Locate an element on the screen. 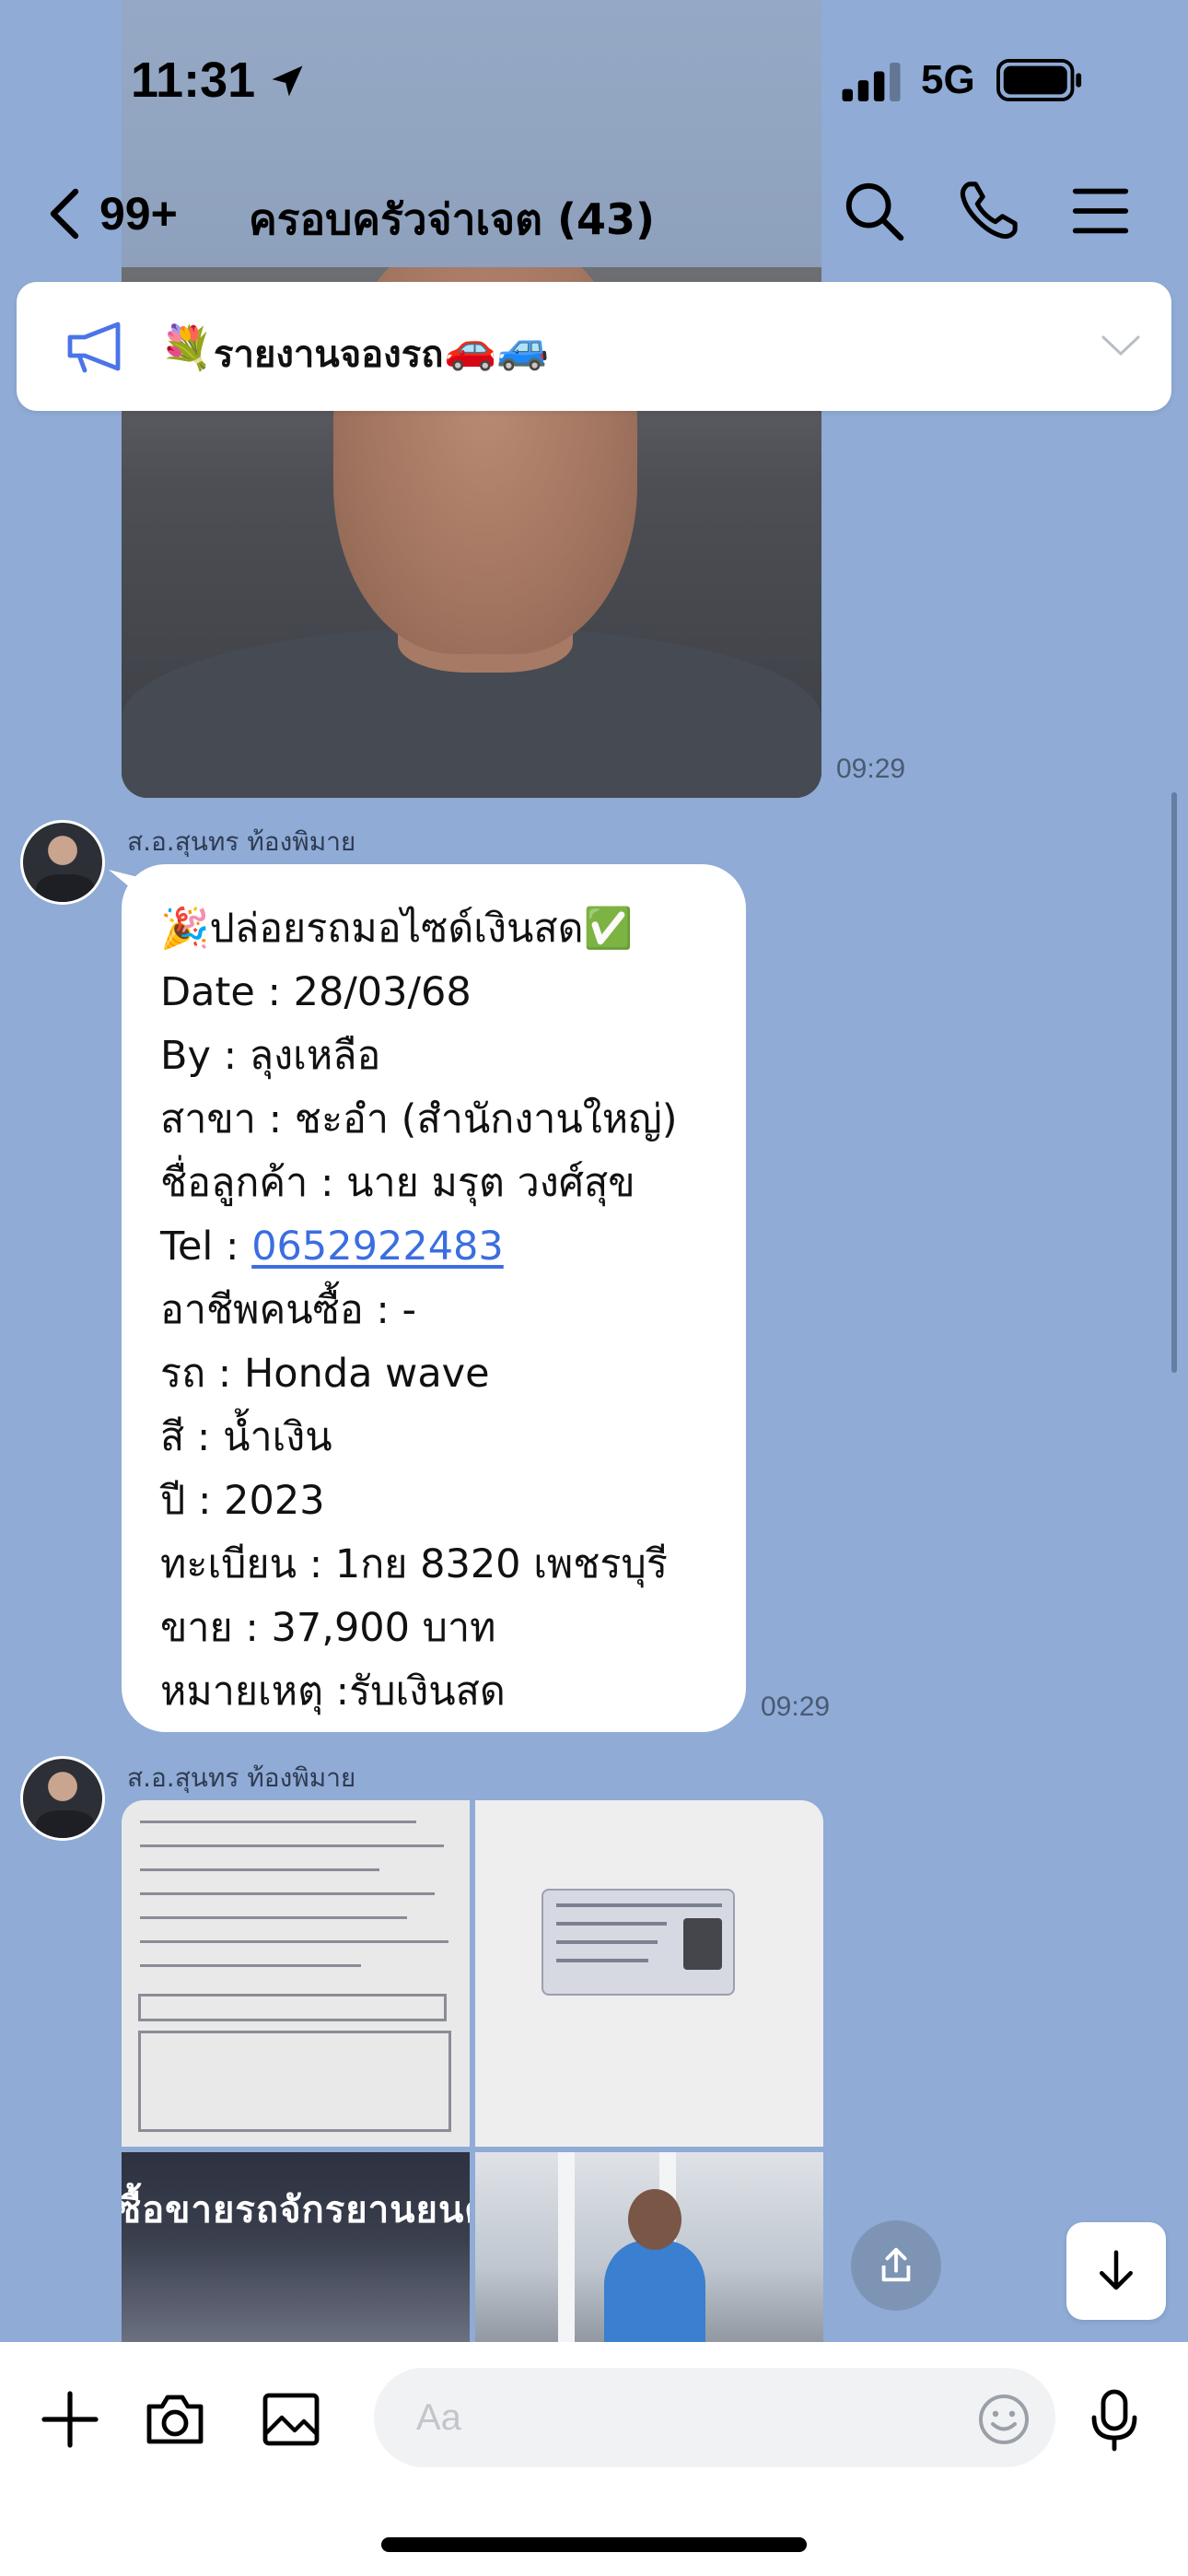 This screenshot has width=1188, height=2576. cars-emoji: 🚗🚙 is located at coordinates (497, 347).